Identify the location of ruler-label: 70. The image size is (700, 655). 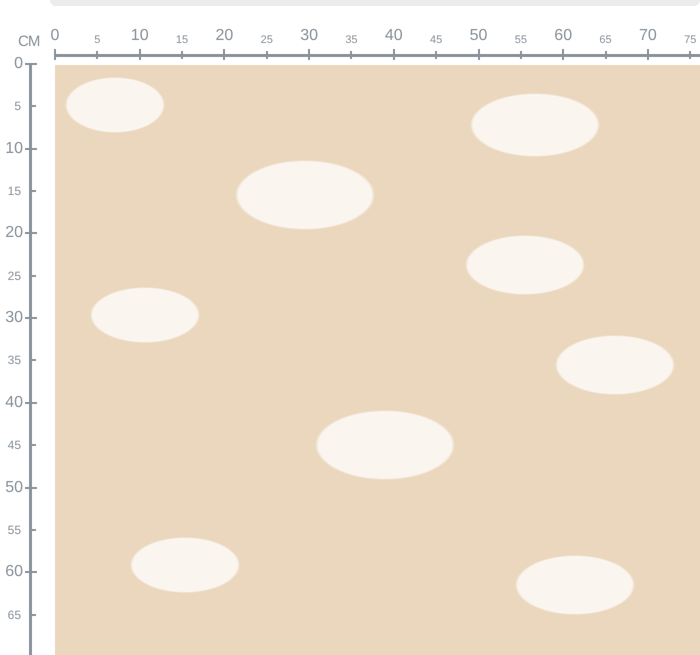
(648, 36).